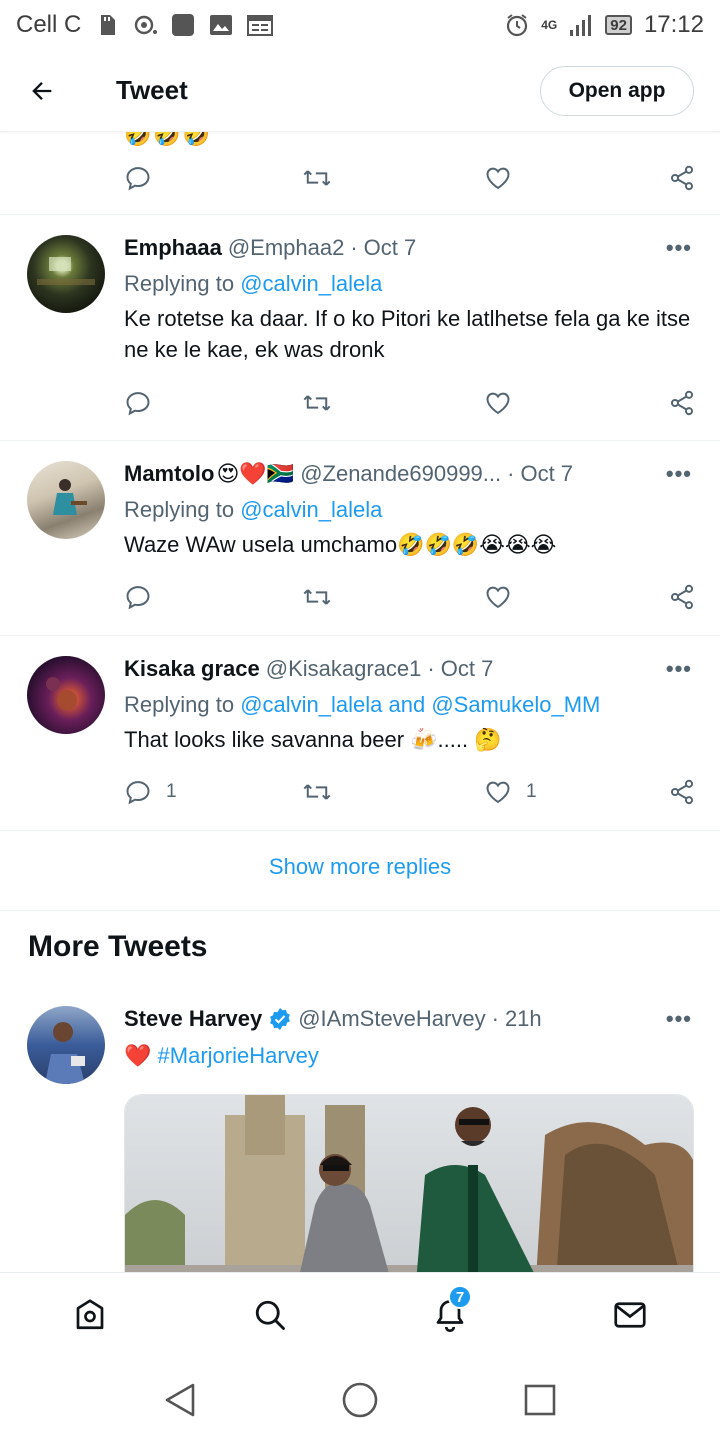  I want to click on tweet-text: Waze WAw usela umchamo🤣🤣🤣😭😭😭, so click(340, 544).